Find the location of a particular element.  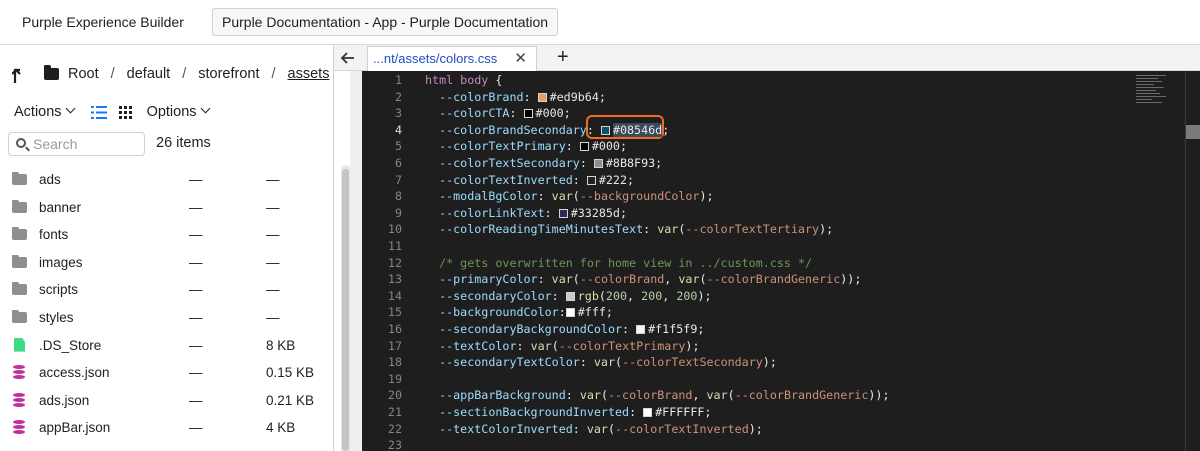

file-row: fonts — — is located at coordinates (170, 235).